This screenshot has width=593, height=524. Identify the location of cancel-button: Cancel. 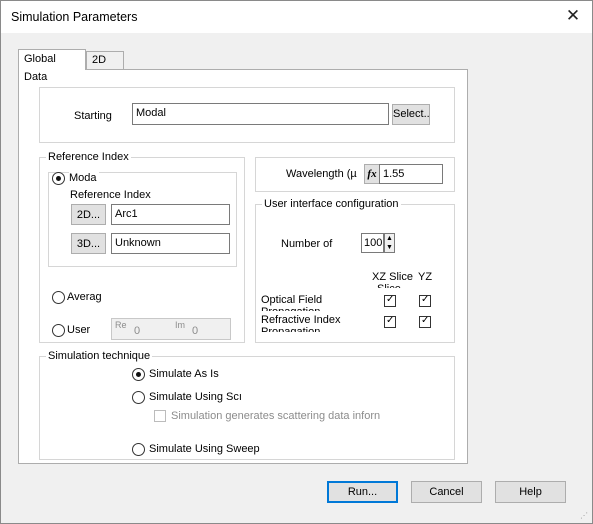
(446, 492).